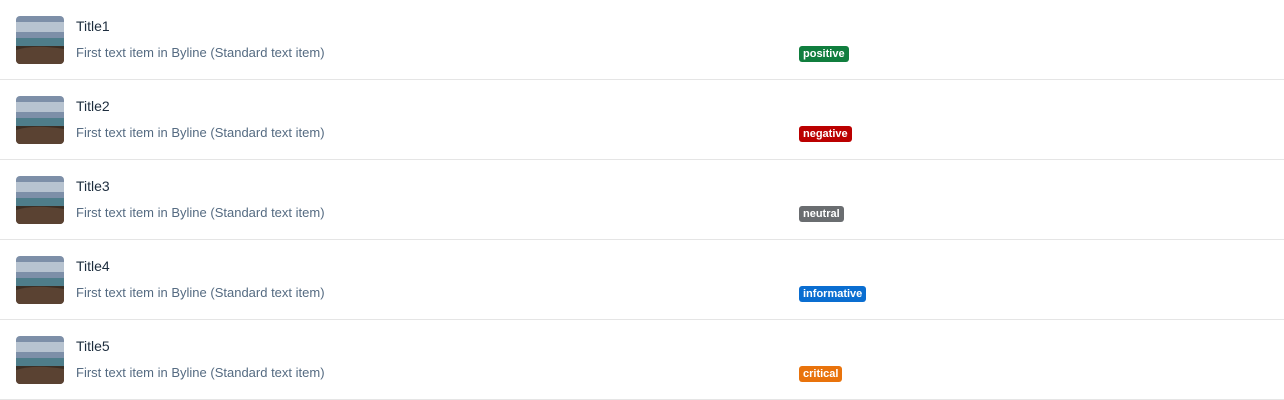 Image resolution: width=1284 pixels, height=400 pixels. Describe the element at coordinates (93, 266) in the screenshot. I see `item-title: Title4` at that location.